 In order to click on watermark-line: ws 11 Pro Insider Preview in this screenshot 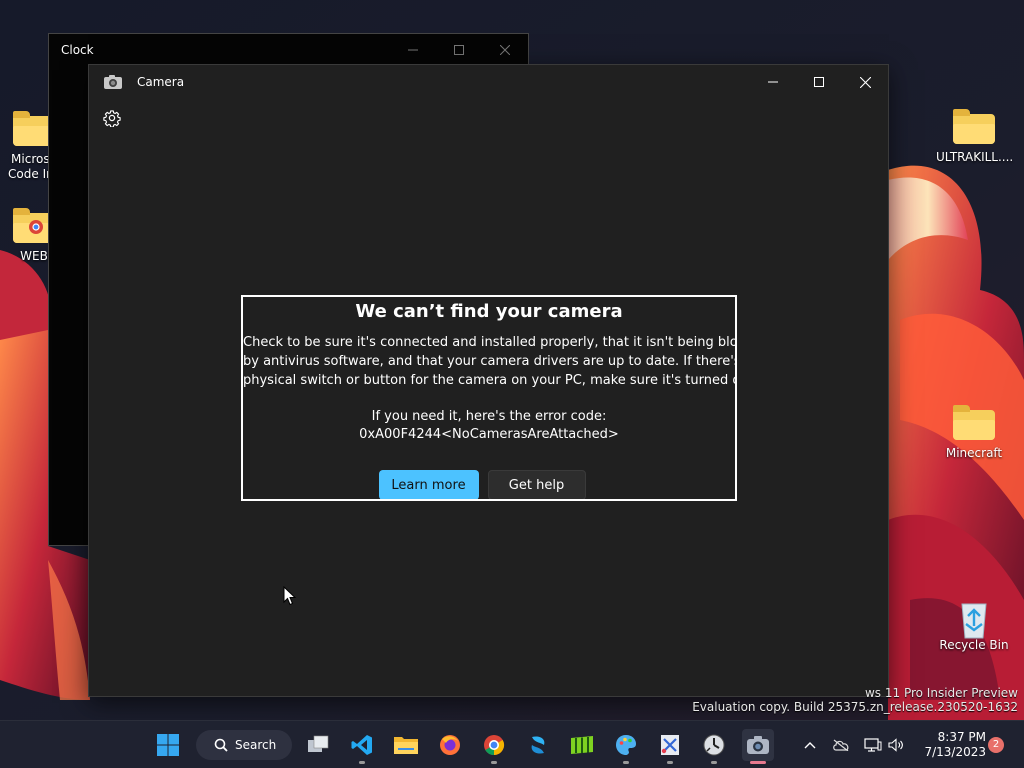, I will do `click(941, 693)`.